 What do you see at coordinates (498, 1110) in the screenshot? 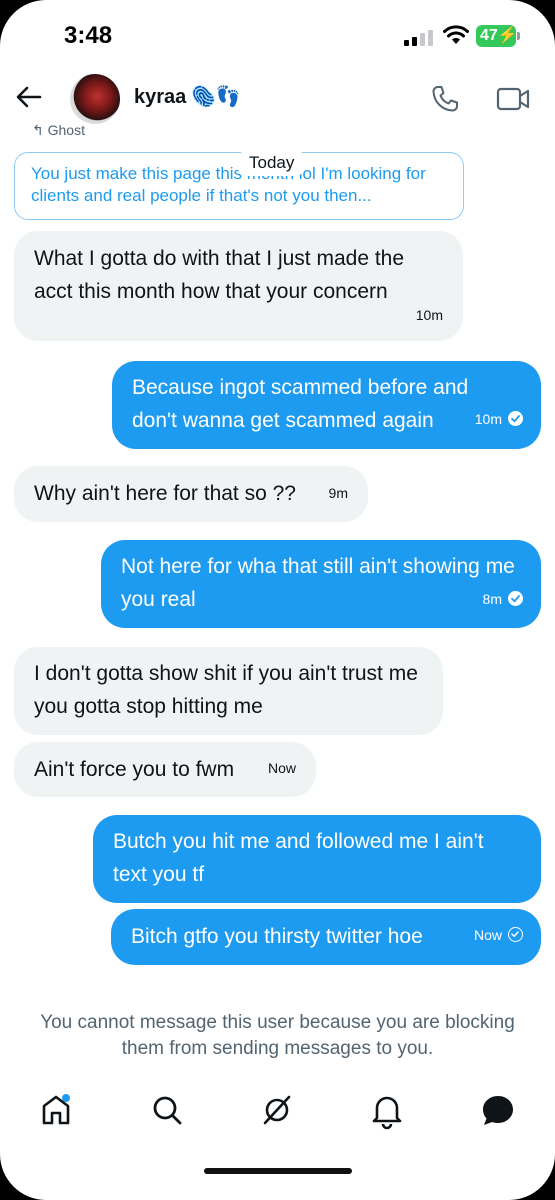
I see `messages-icon` at bounding box center [498, 1110].